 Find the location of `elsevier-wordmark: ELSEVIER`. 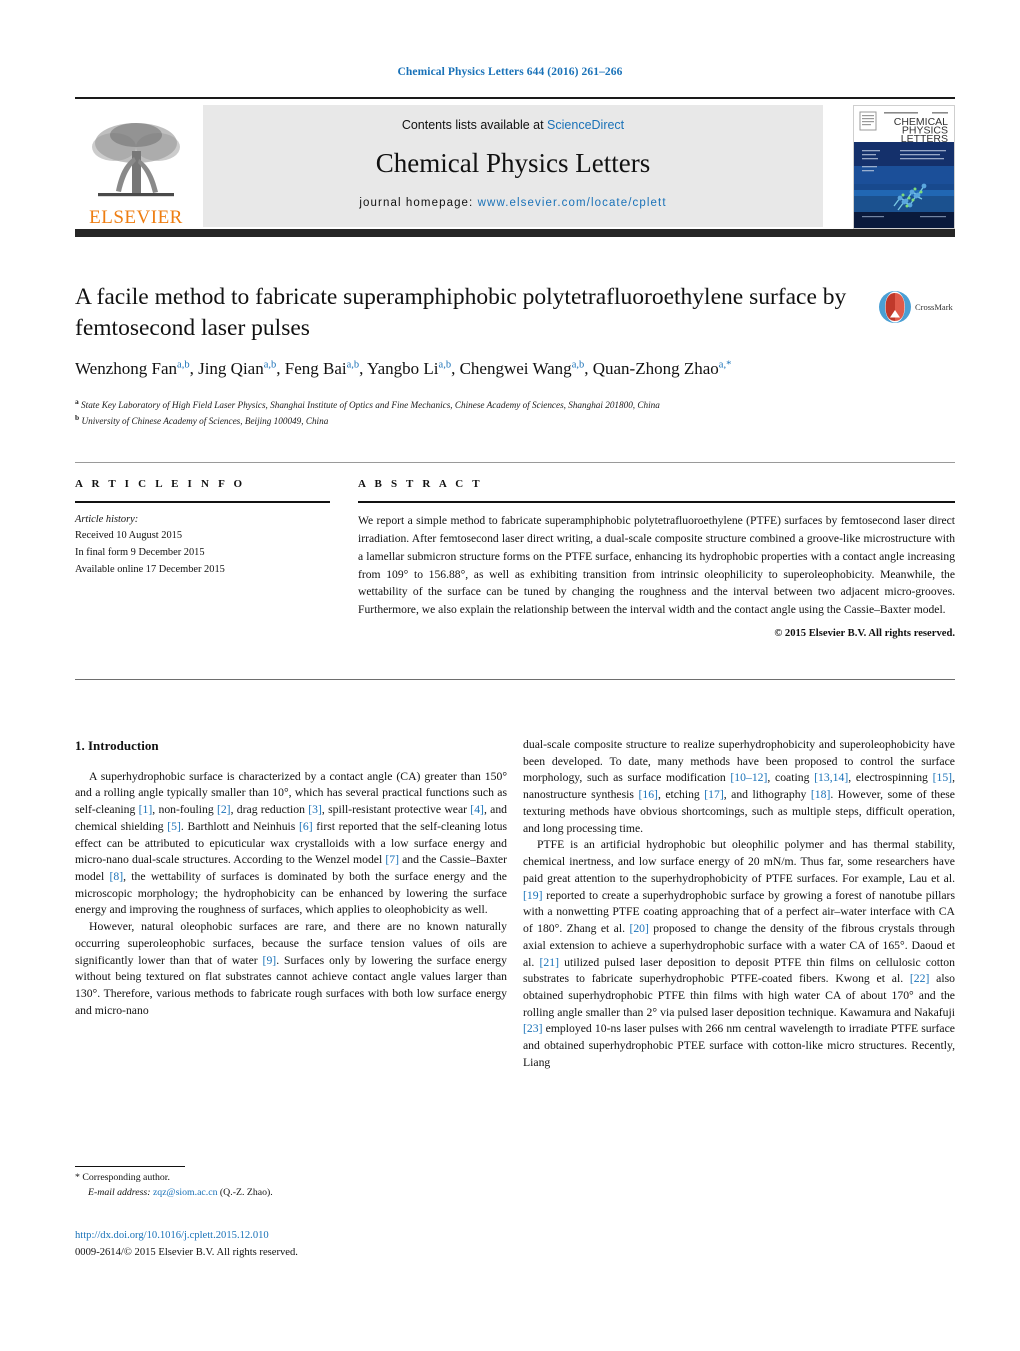

elsevier-wordmark: ELSEVIER is located at coordinates (136, 217).